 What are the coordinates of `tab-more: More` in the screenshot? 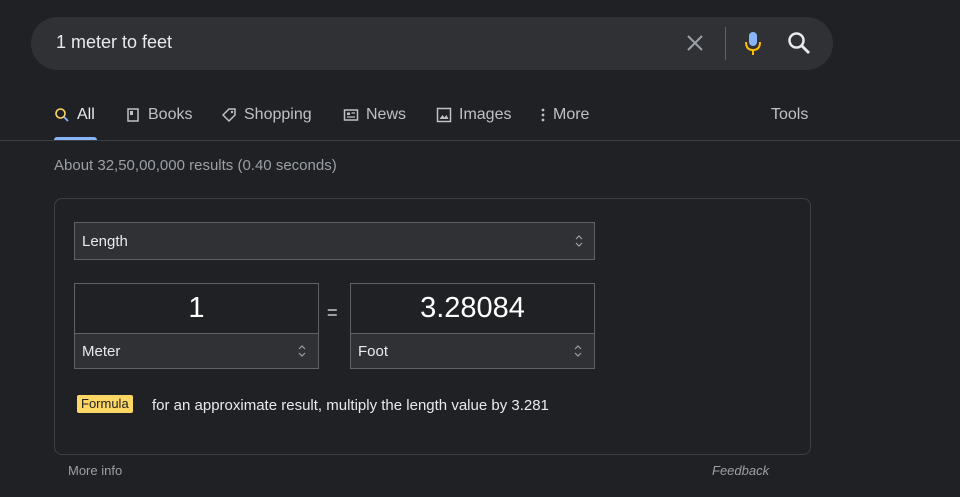 It's located at (564, 115).